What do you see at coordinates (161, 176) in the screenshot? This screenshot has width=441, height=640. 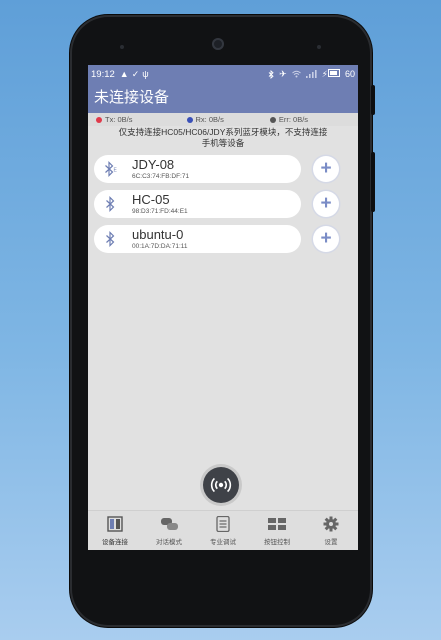 I see `device-mac: 6C:C3:74:FB:DF:71` at bounding box center [161, 176].